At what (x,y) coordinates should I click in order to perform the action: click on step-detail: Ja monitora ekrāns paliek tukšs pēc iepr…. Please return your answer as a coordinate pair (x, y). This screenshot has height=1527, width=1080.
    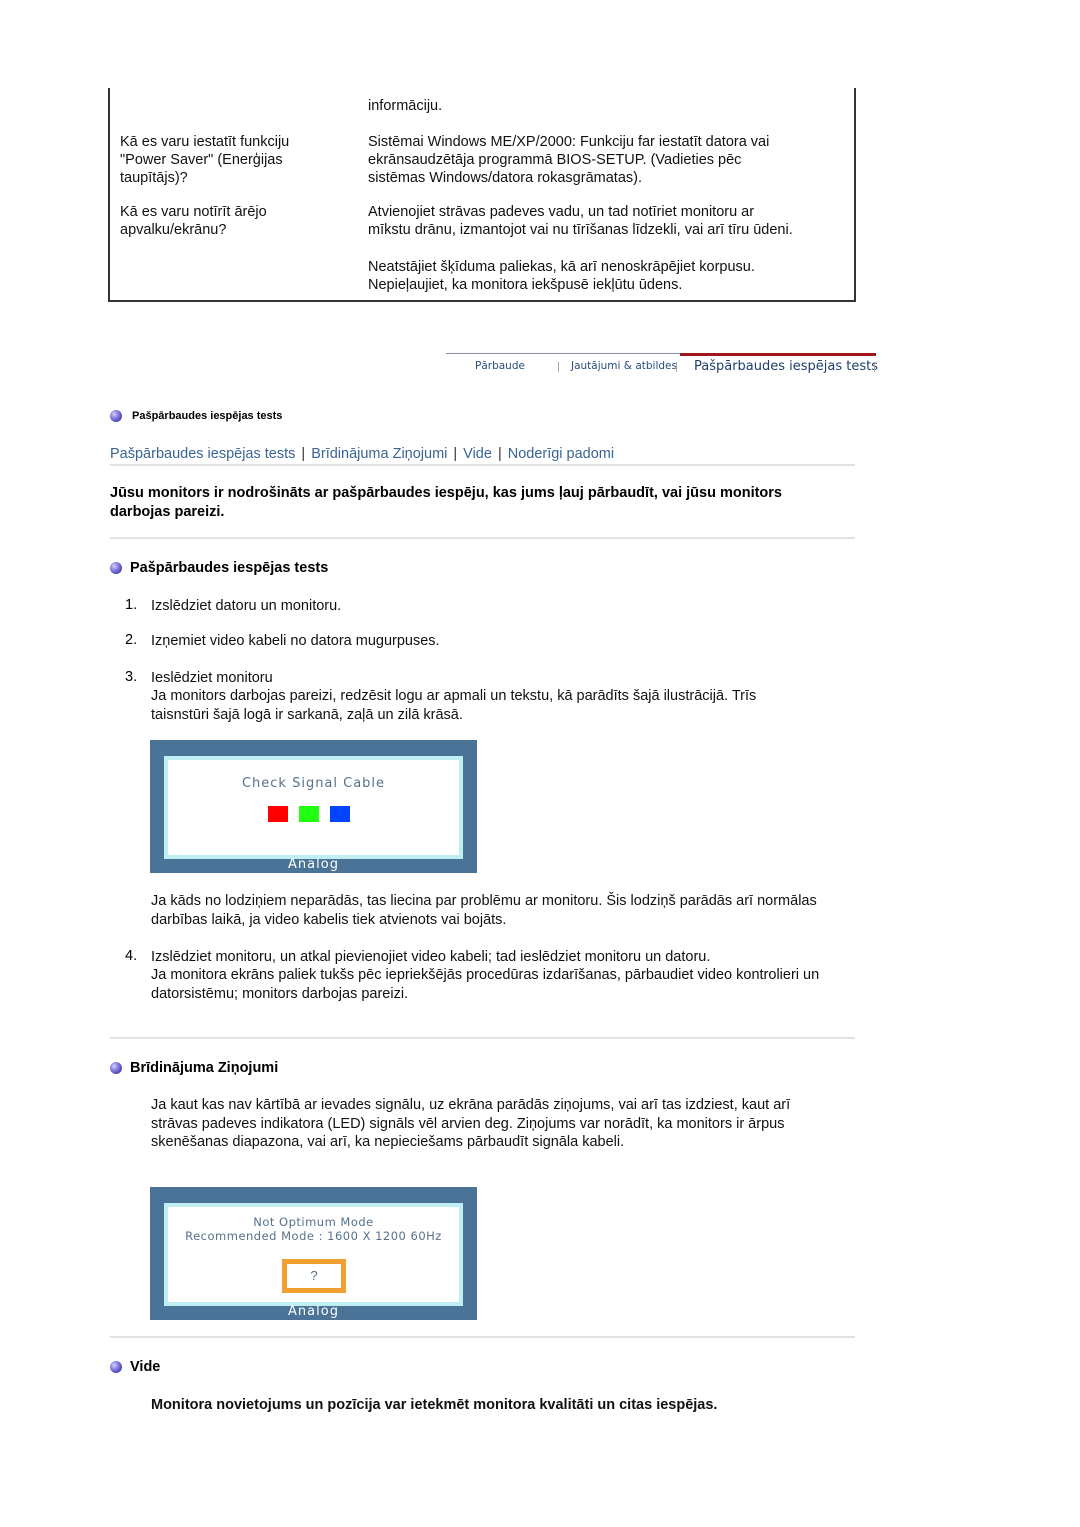
    Looking at the image, I should click on (485, 984).